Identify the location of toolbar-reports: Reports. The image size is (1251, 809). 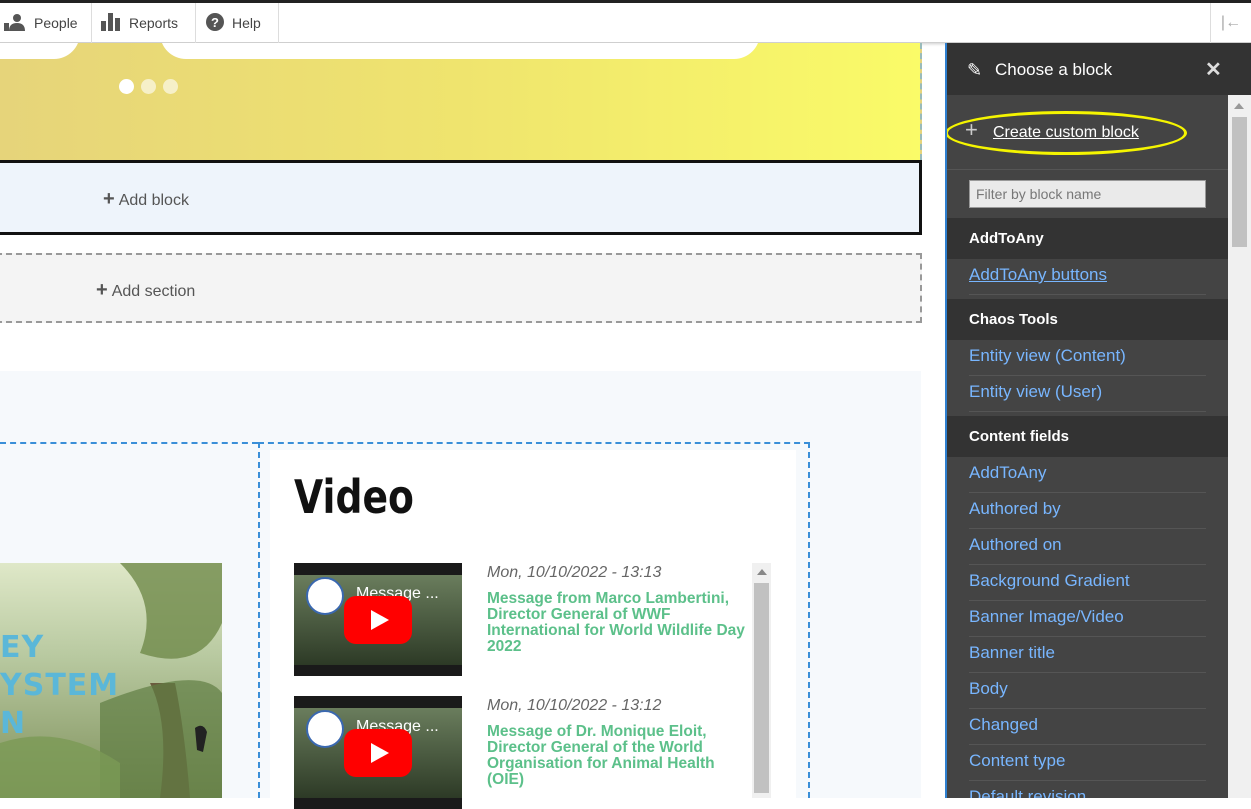
(144, 23).